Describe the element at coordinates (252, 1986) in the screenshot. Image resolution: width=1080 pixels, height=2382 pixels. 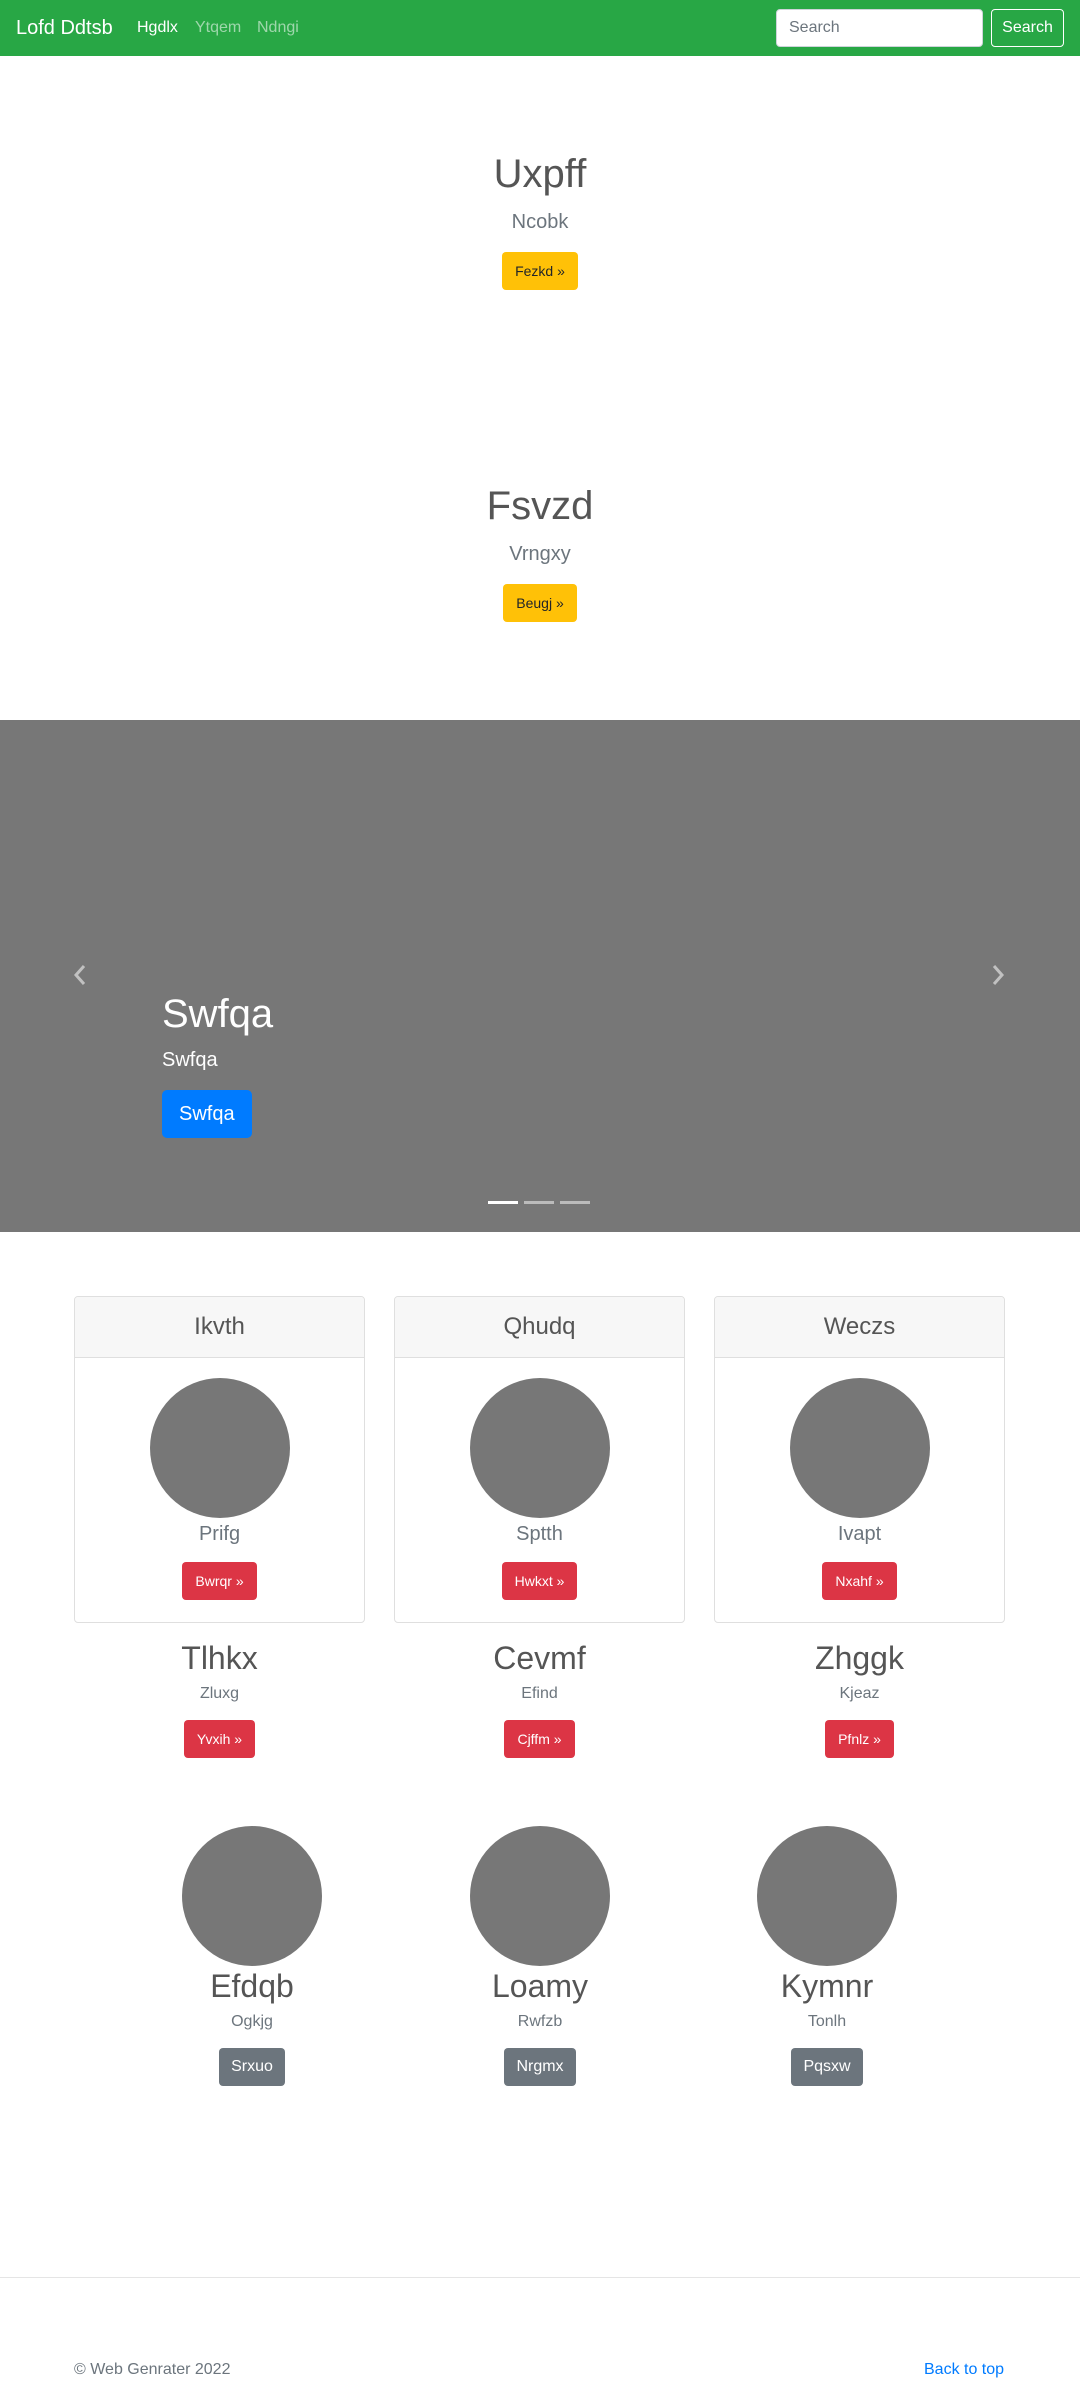
I see `person-name: Efdqb` at that location.